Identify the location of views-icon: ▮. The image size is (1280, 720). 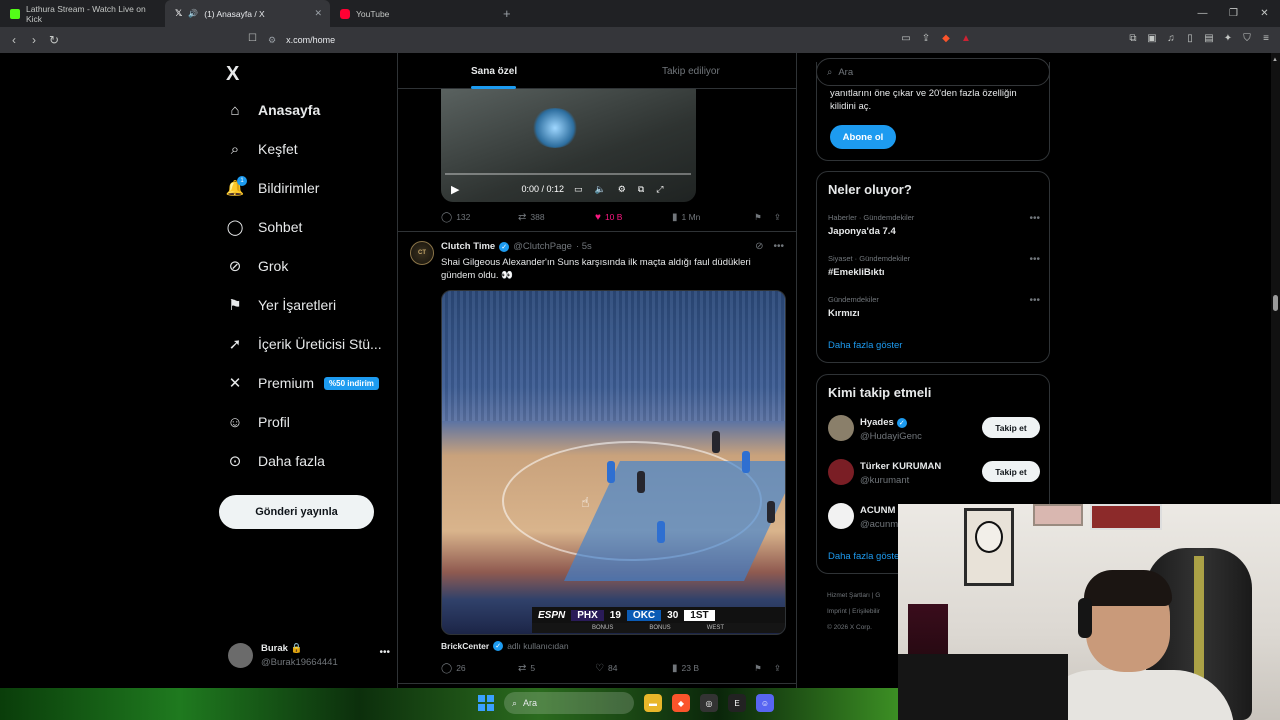
(675, 668).